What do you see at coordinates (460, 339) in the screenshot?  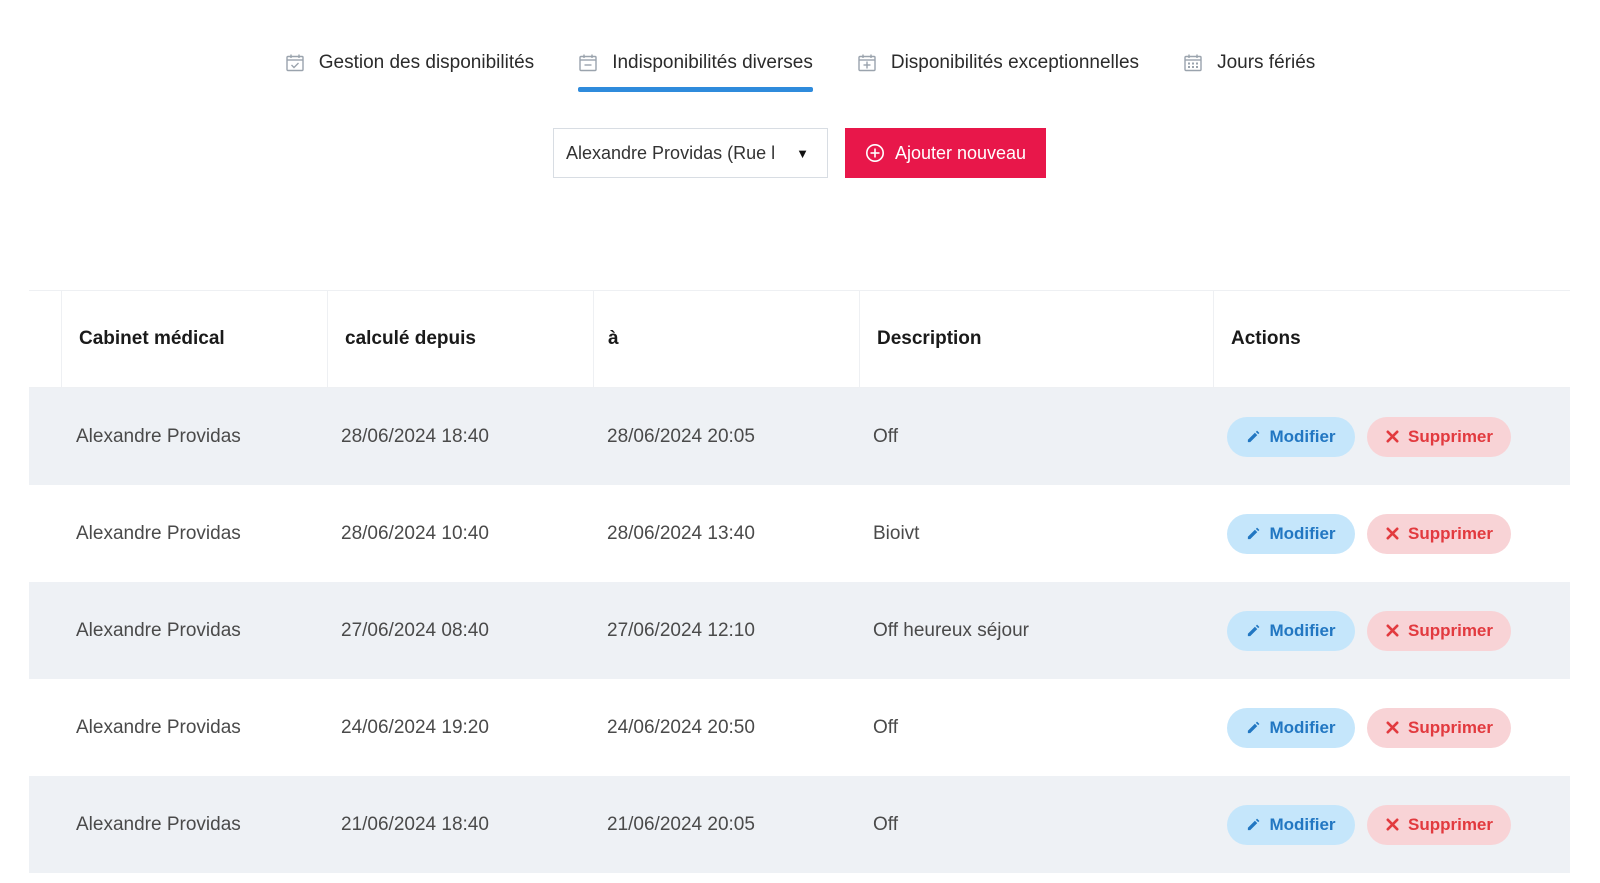 I see `header-from: calculé depuis` at bounding box center [460, 339].